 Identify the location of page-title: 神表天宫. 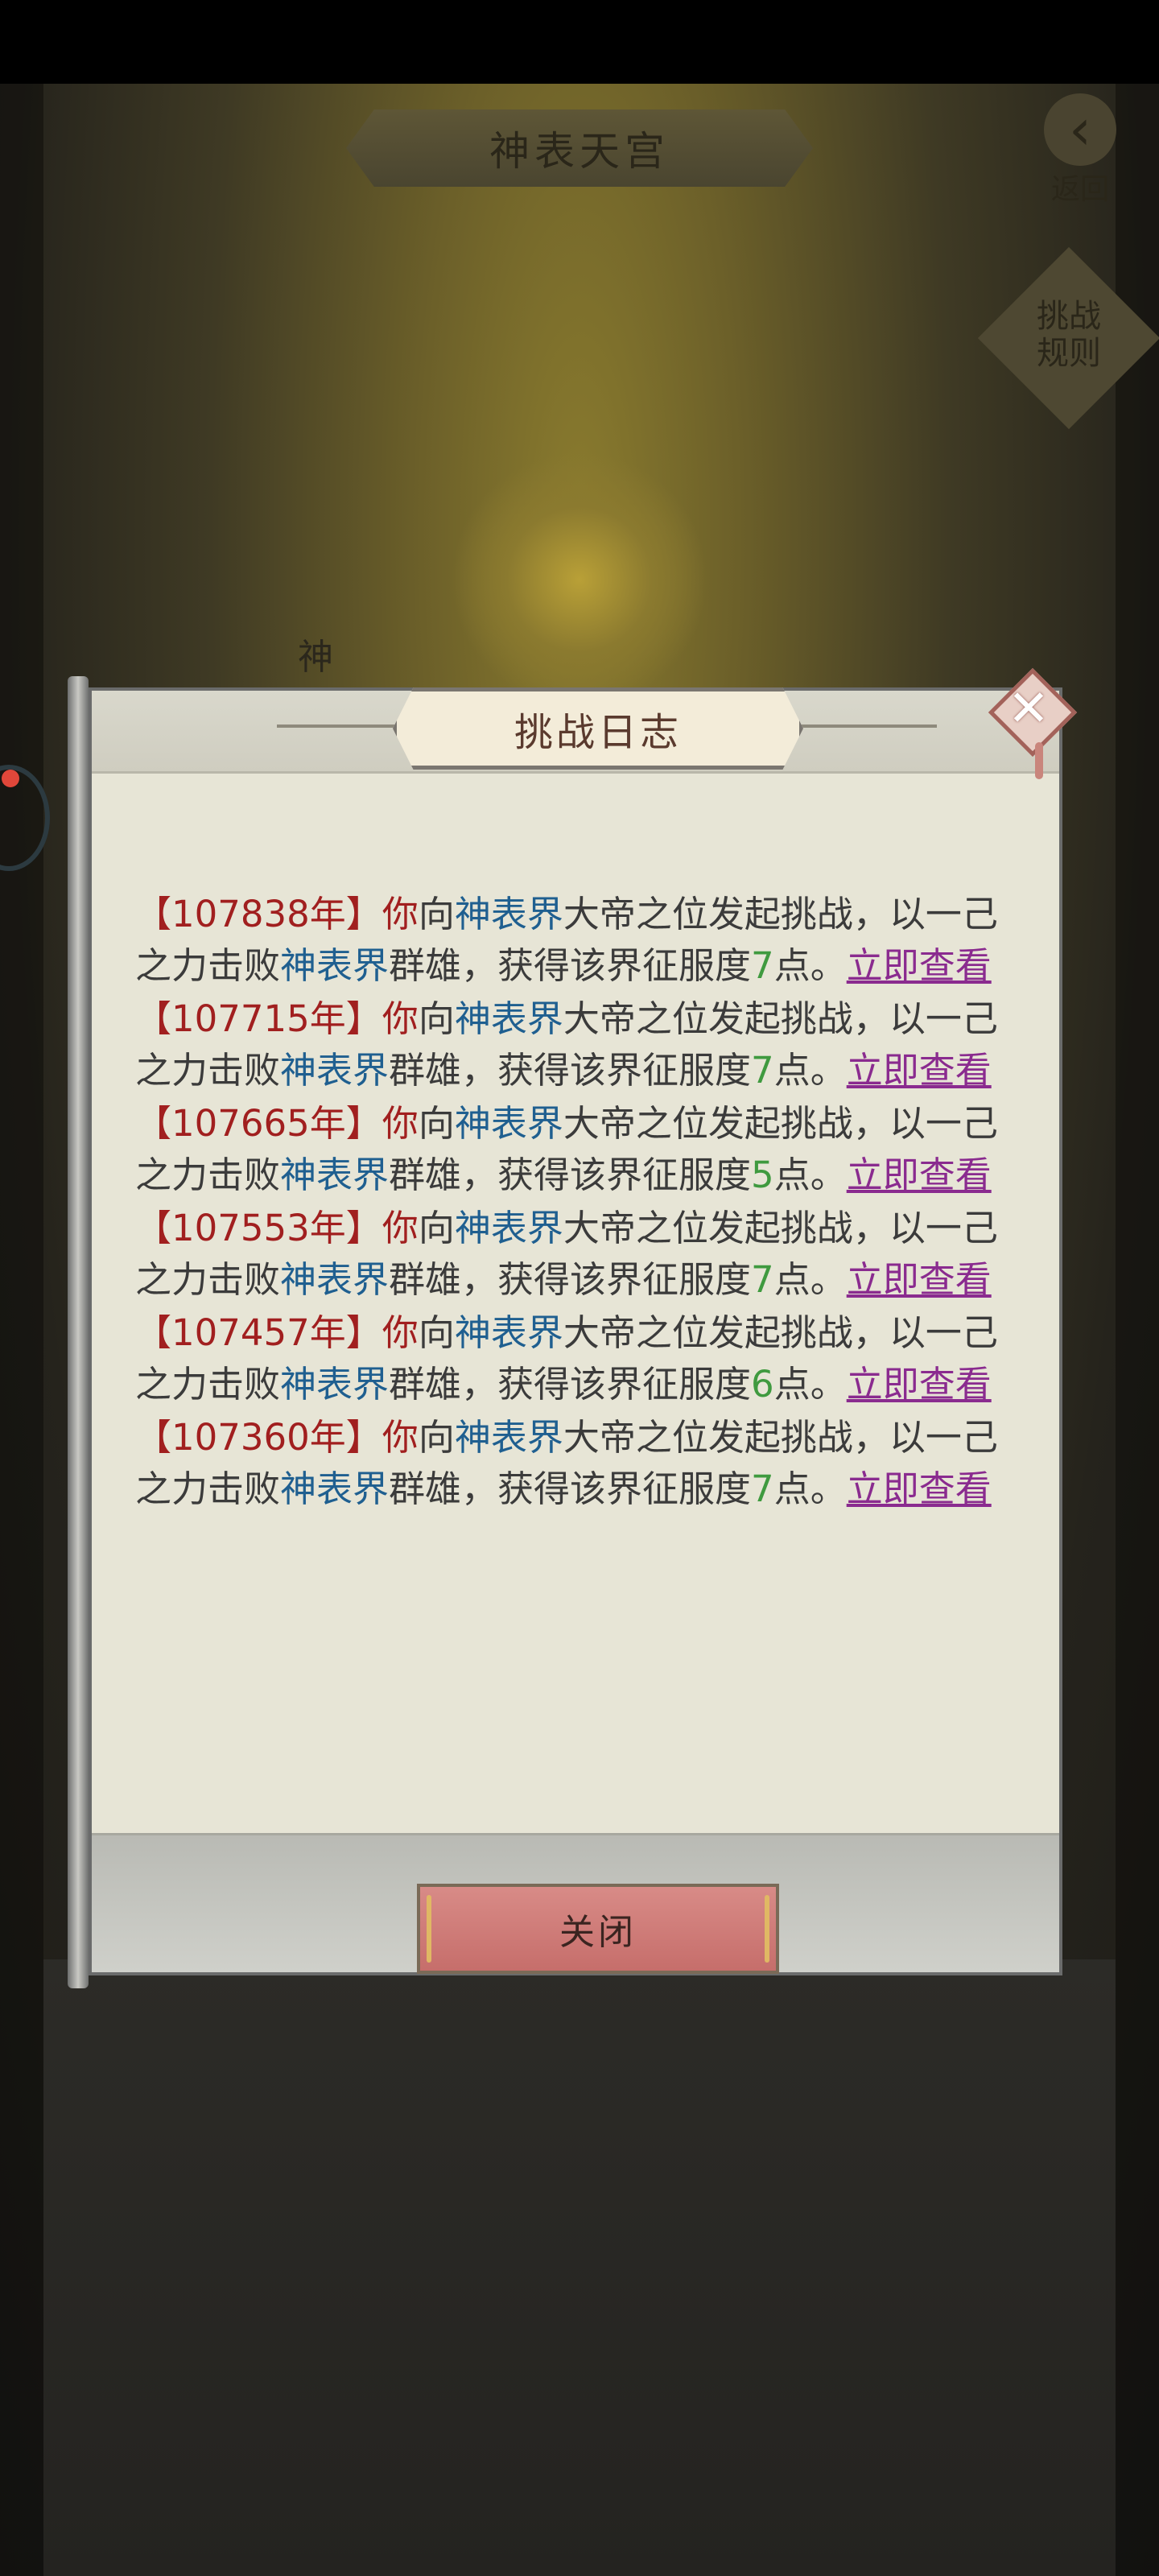
(579, 151).